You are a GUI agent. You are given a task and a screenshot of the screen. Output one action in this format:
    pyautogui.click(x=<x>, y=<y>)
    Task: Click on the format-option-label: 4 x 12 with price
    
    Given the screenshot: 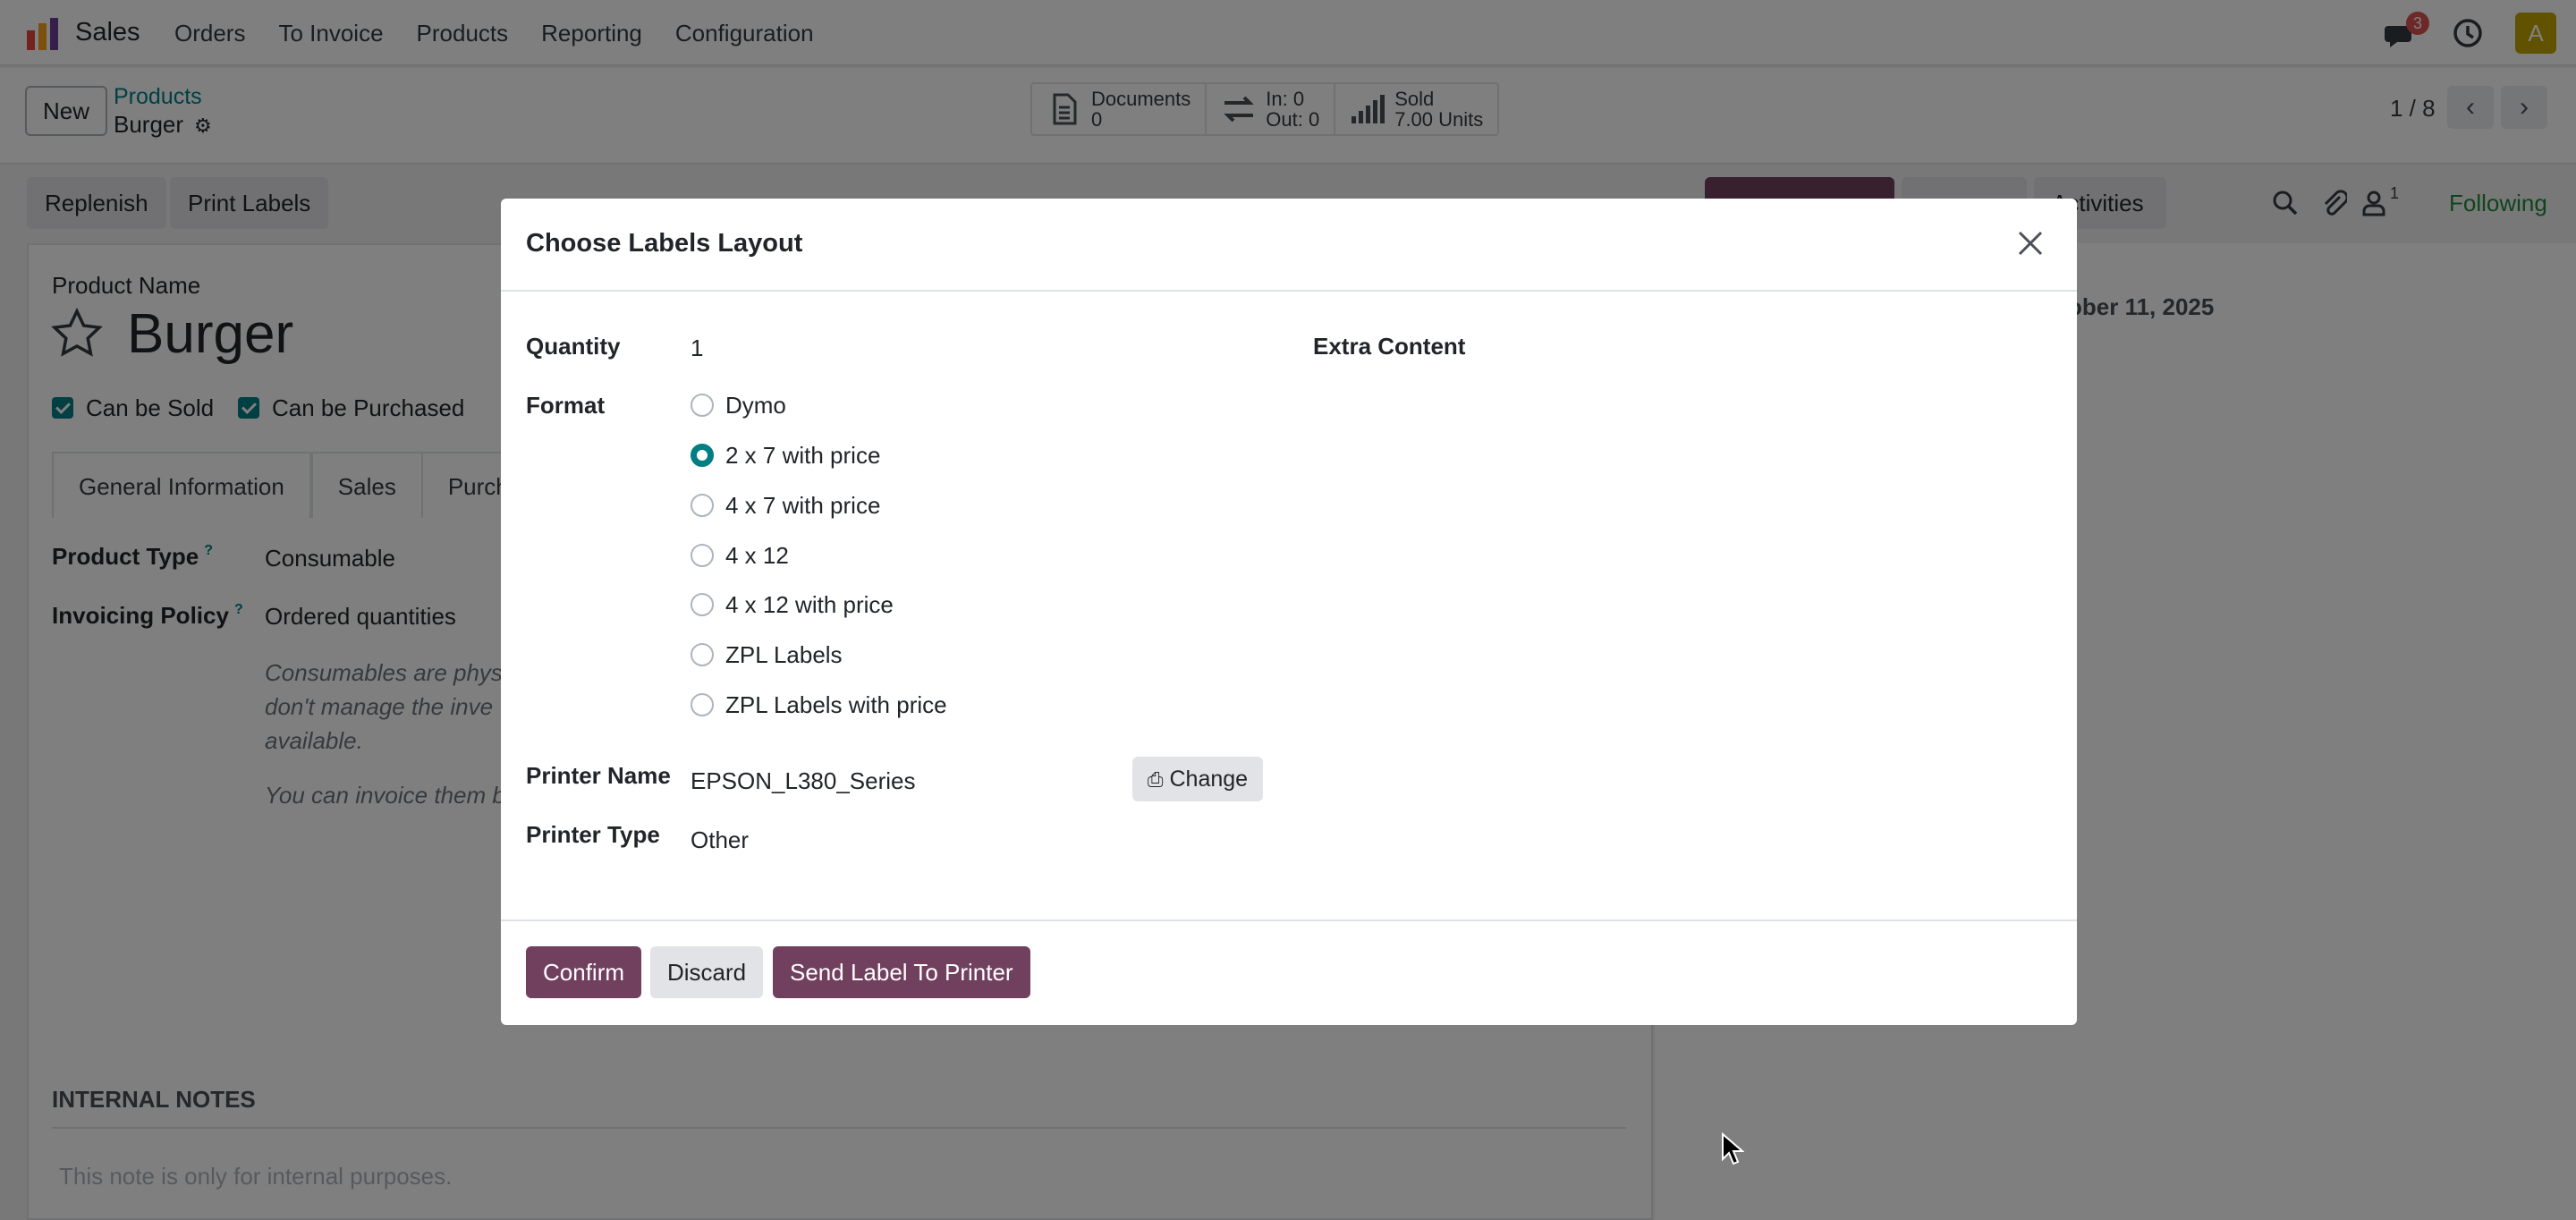 What is the action you would take?
    pyautogui.click(x=809, y=605)
    